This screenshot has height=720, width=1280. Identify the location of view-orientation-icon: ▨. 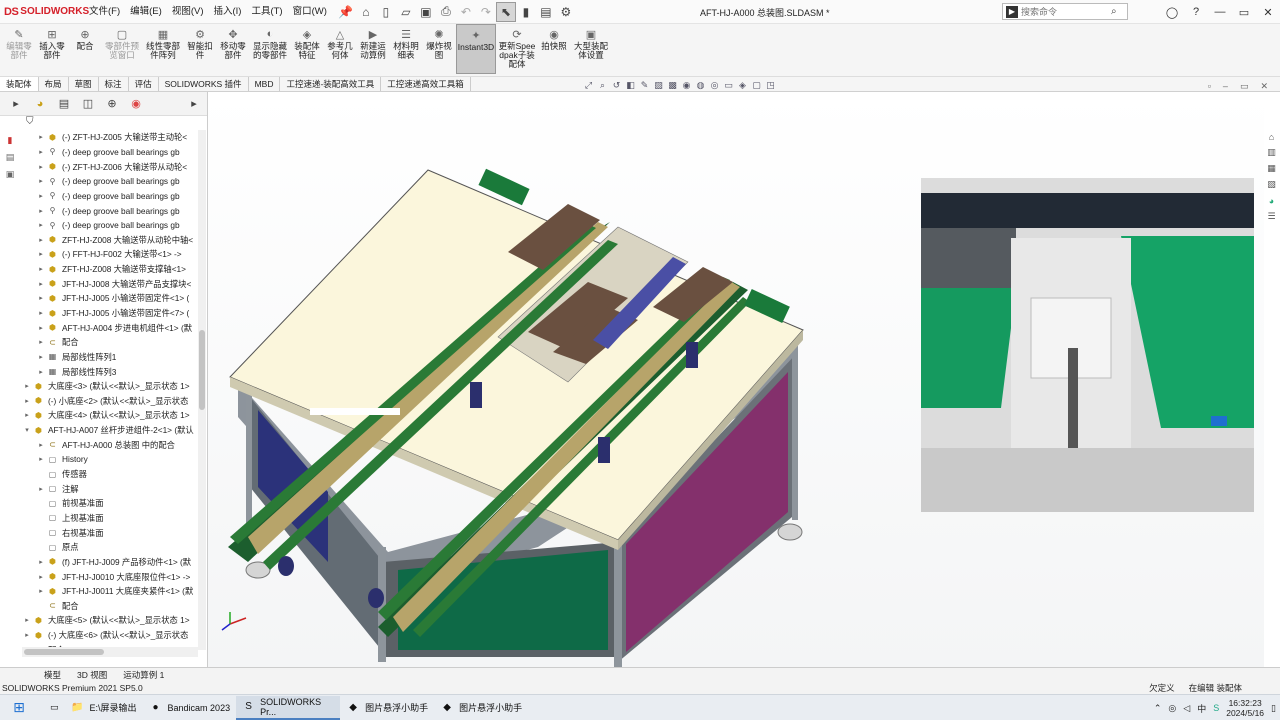
(658, 85).